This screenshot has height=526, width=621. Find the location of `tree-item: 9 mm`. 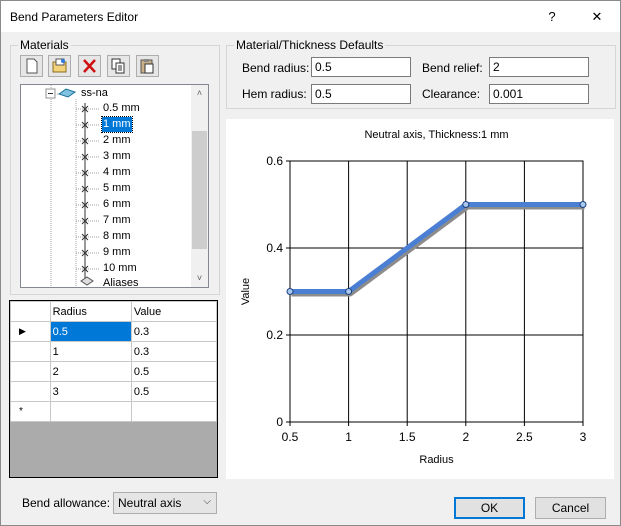

tree-item: 9 mm is located at coordinates (117, 252).